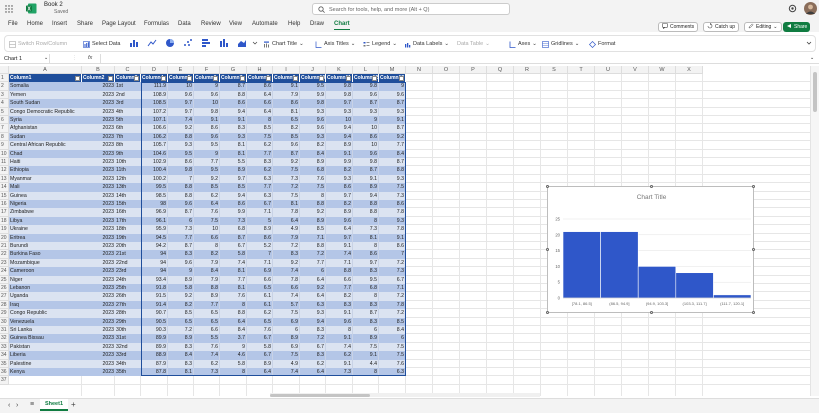 Image resolution: width=819 pixels, height=413 pixels. What do you see at coordinates (98, 78) in the screenshot?
I see `table-header-cell: Column2` at bounding box center [98, 78].